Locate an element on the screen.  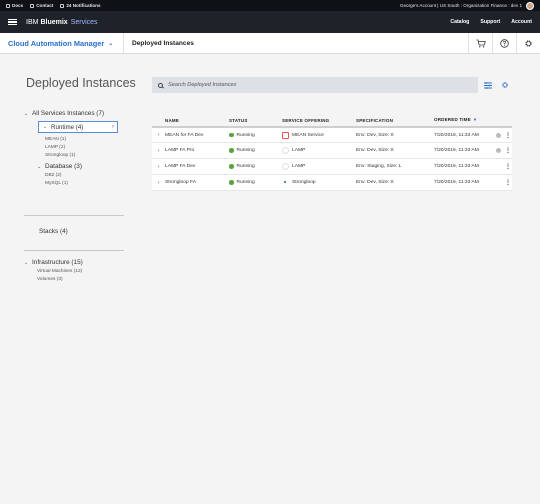
filter-lamp: LAMP (2) is located at coordinates (85, 148).